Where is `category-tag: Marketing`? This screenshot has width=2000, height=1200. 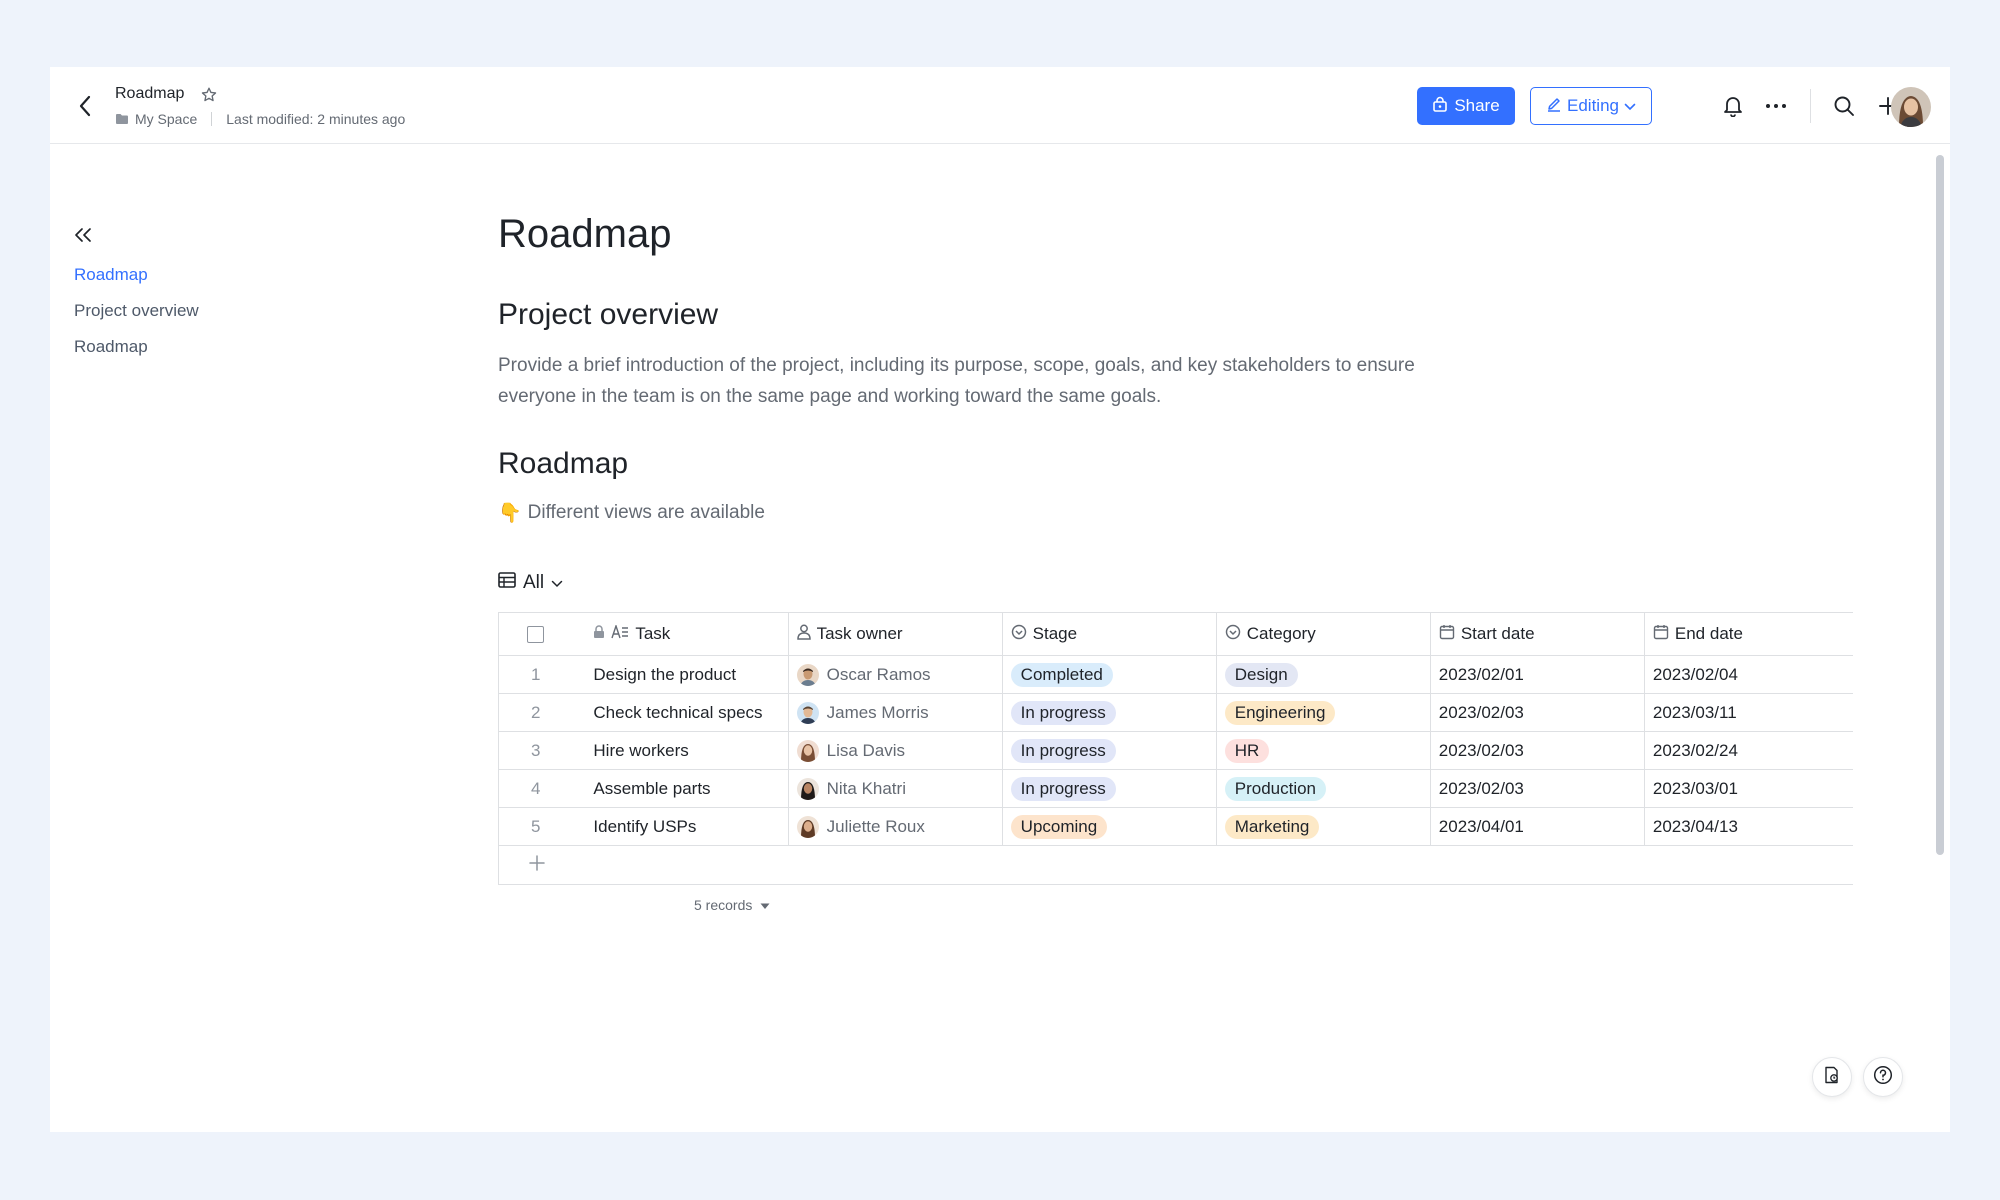 category-tag: Marketing is located at coordinates (1272, 826).